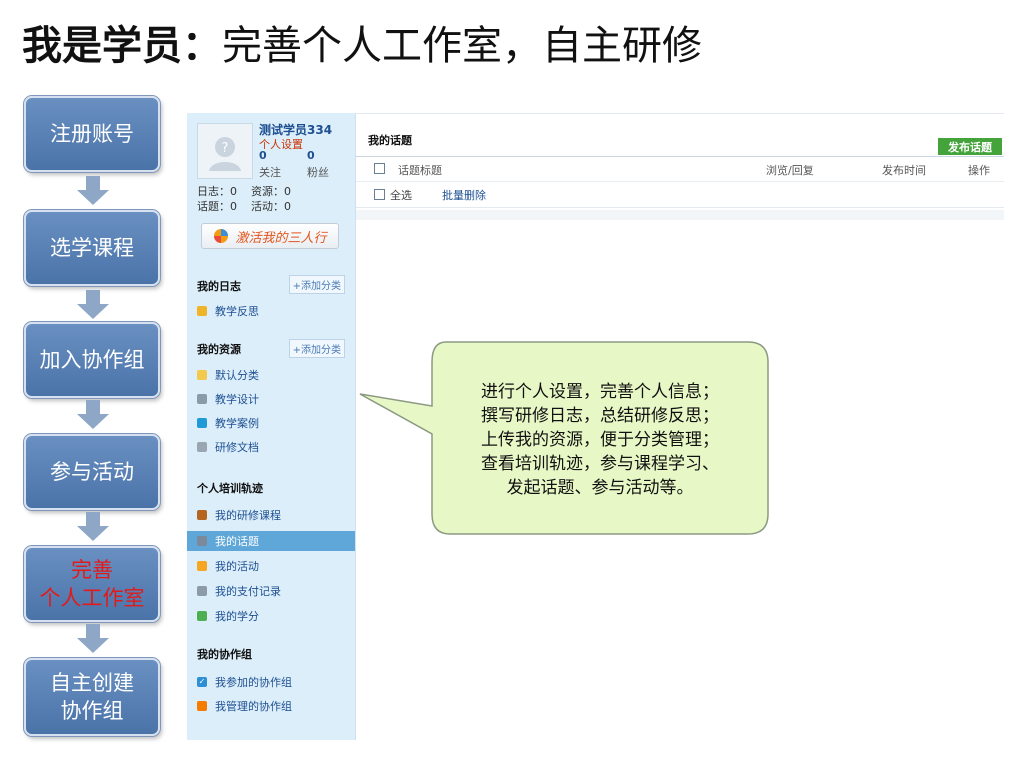 The width and height of the screenshot is (1024, 768). What do you see at coordinates (271, 616) in the screenshot?
I see `nav-item-my-credits: 我的学分` at bounding box center [271, 616].